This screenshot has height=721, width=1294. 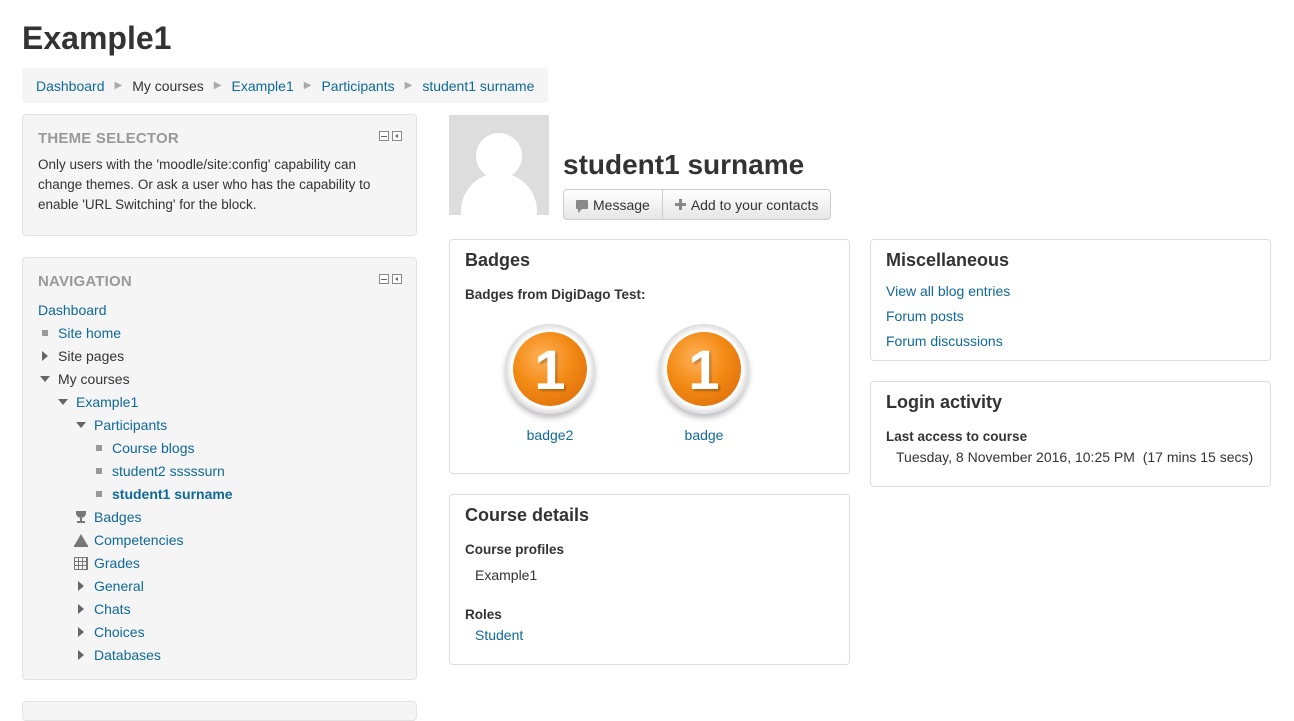 I want to click on nav-item: Competencies, so click(x=219, y=540).